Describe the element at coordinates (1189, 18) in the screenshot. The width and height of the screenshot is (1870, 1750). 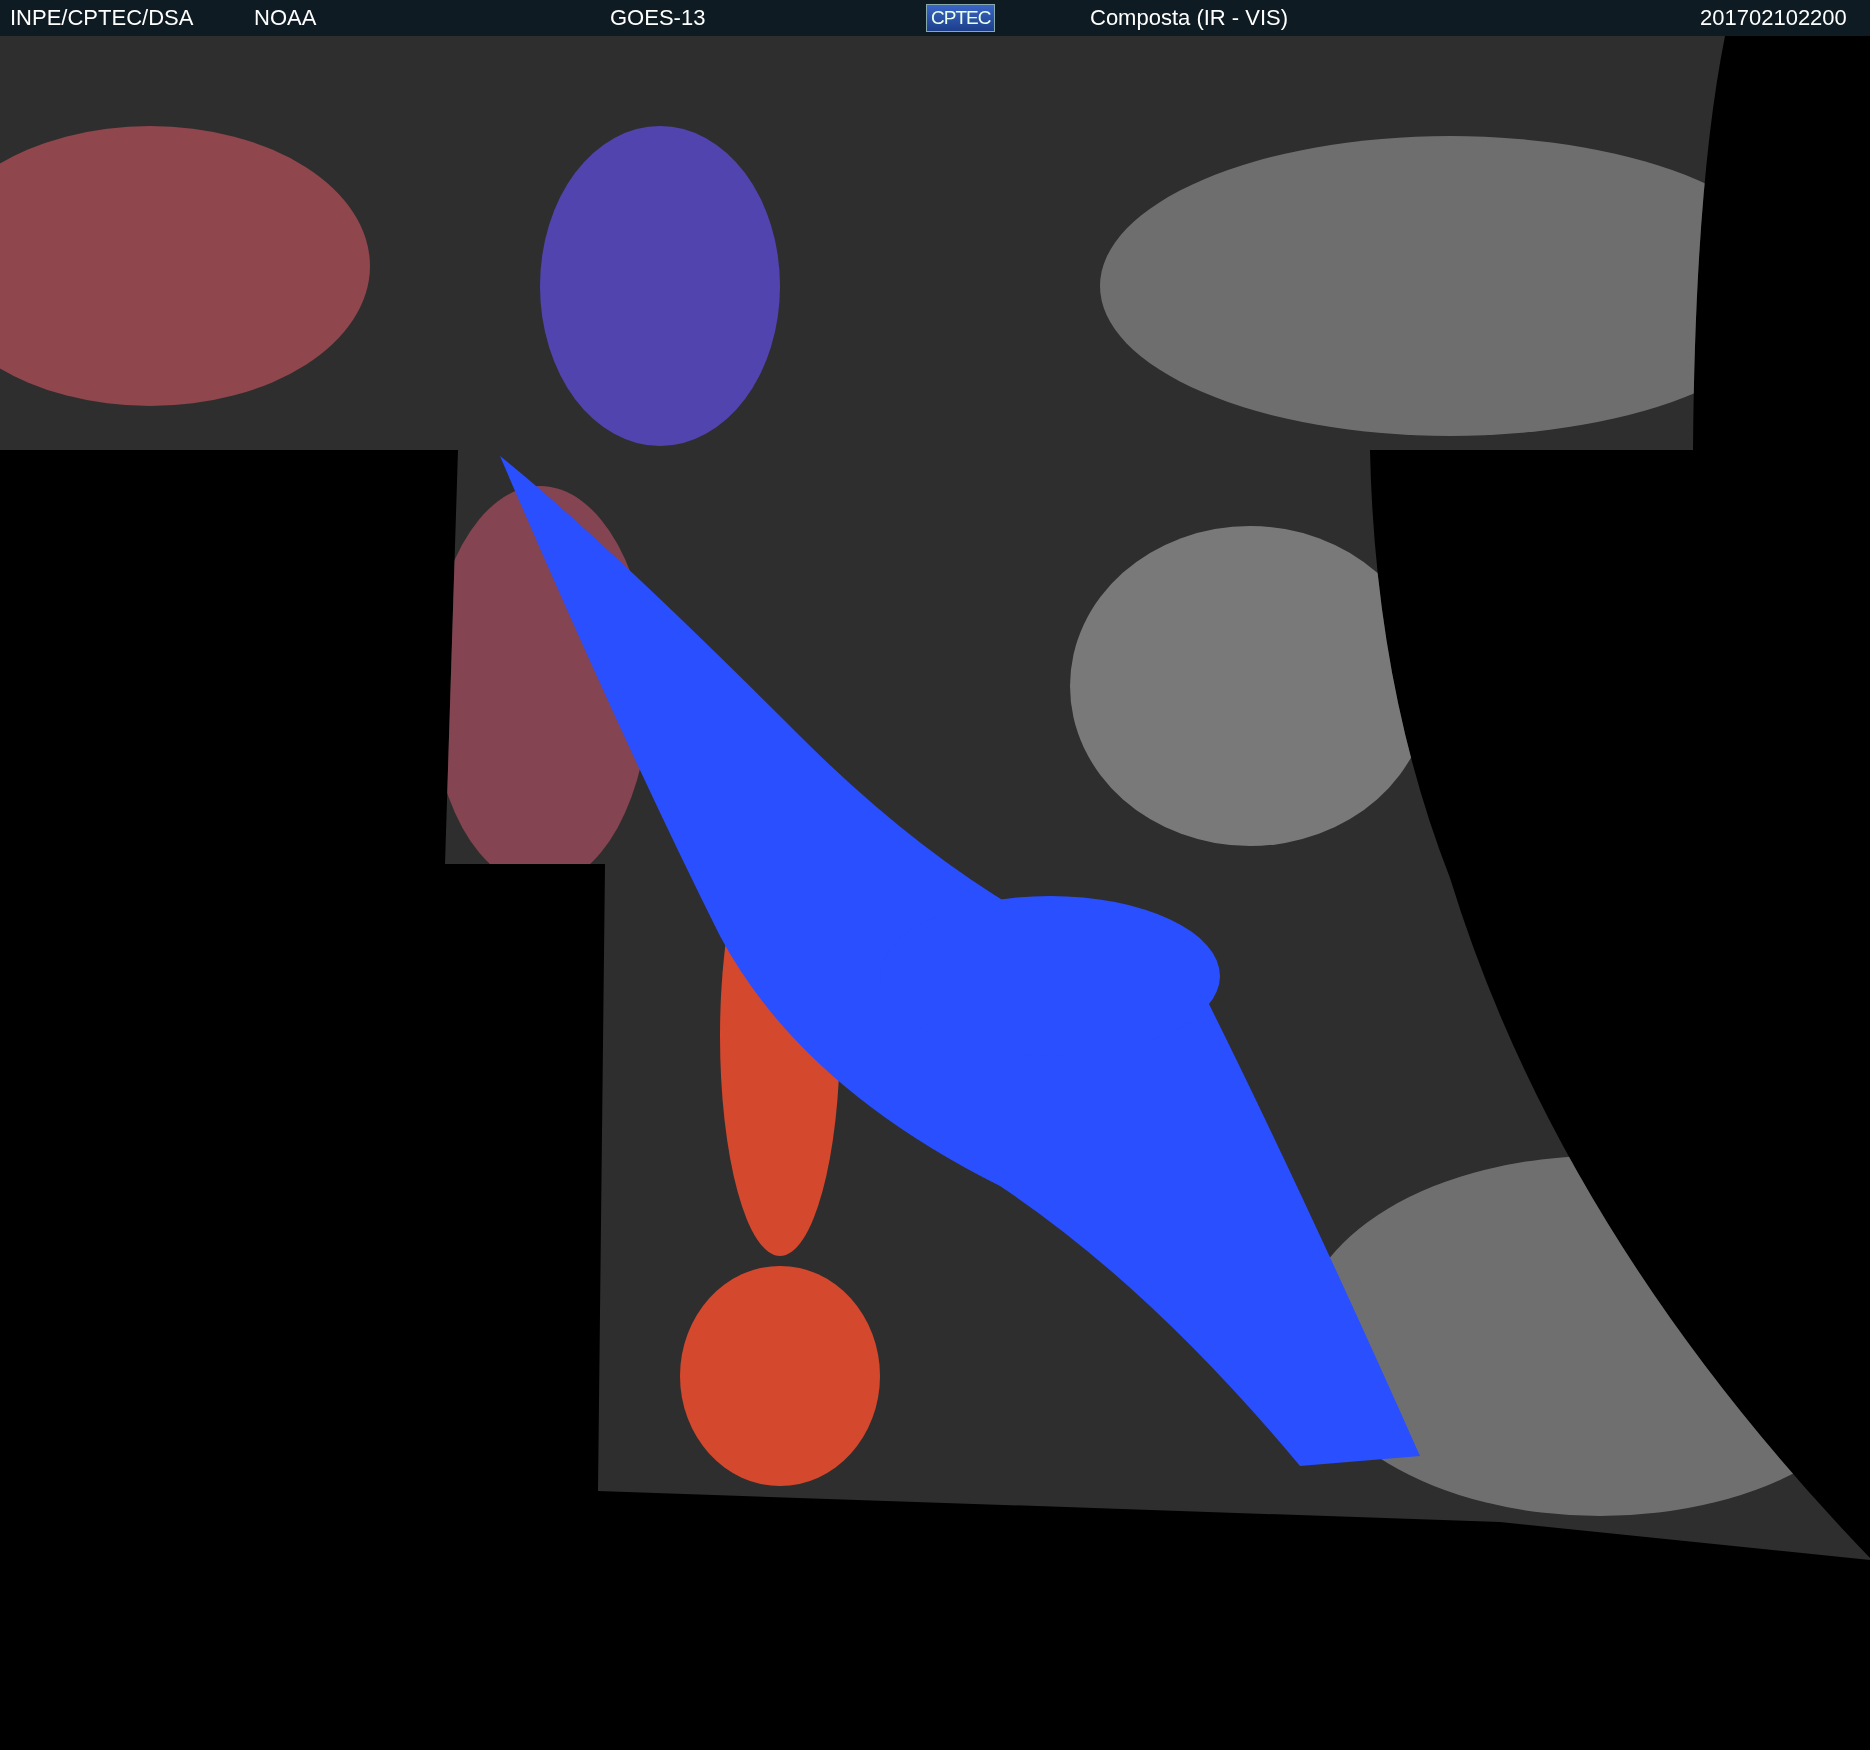
I see `header-label: Composta (IR - VIS)` at that location.